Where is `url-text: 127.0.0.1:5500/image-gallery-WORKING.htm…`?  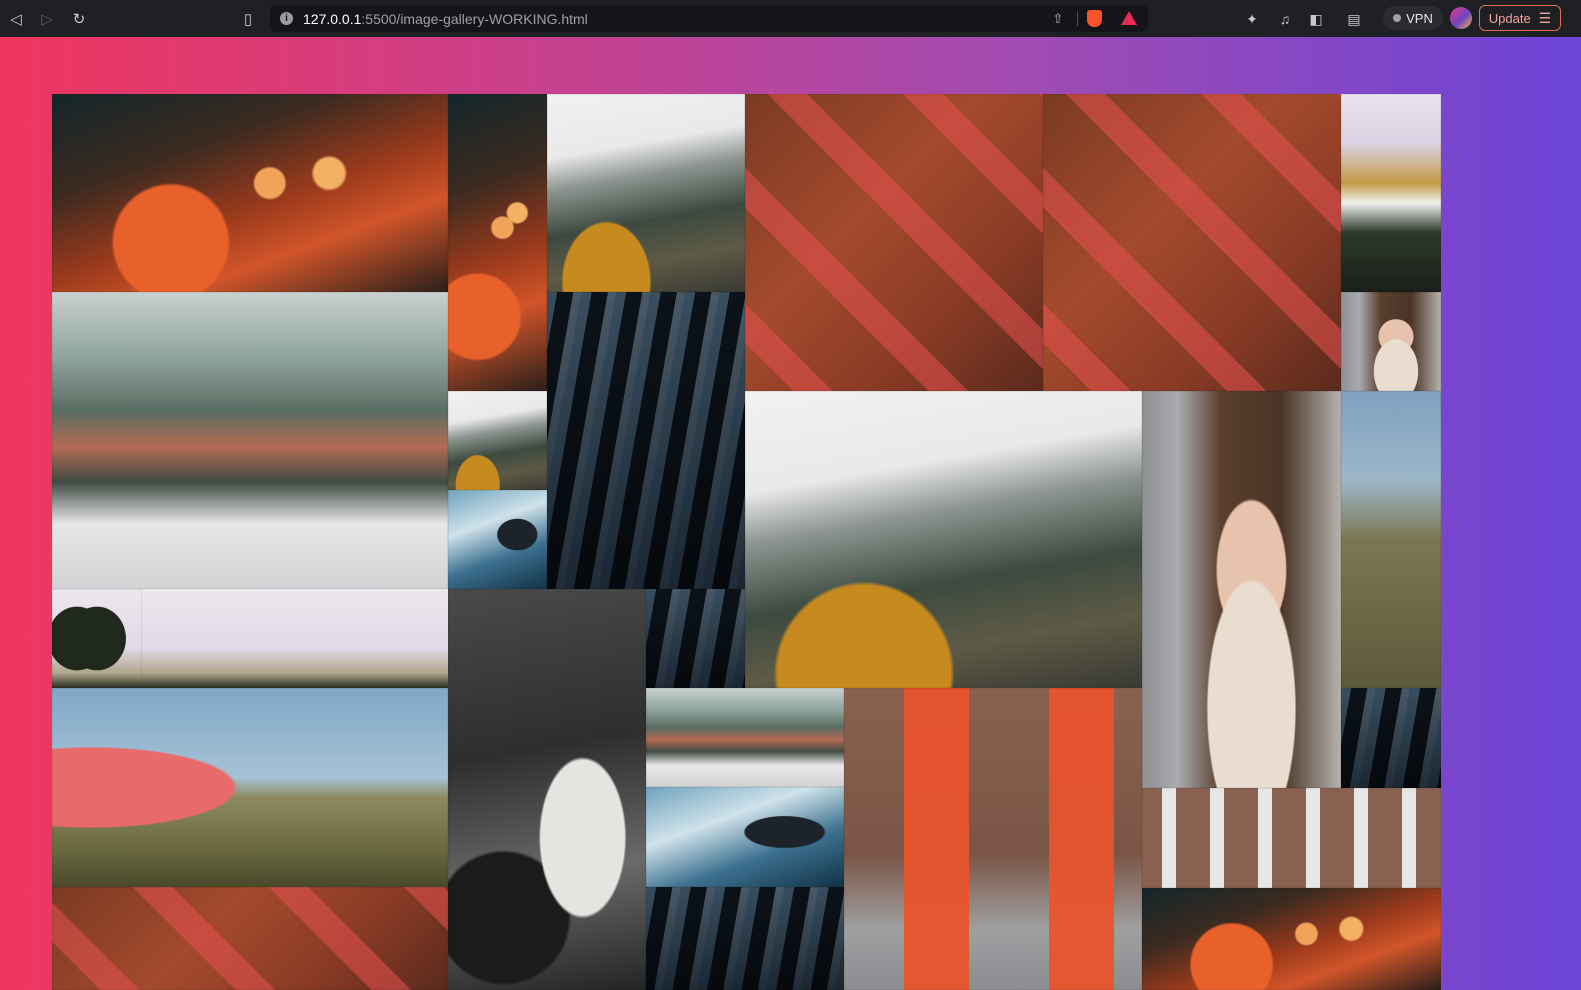
url-text: 127.0.0.1:5500/image-gallery-WORKING.htm… is located at coordinates (445, 19).